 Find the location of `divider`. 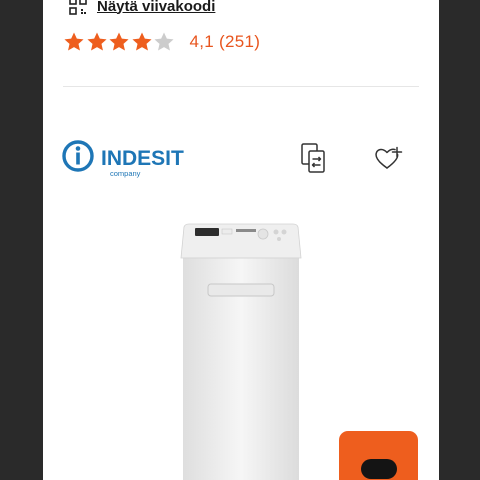

divider is located at coordinates (241, 86).